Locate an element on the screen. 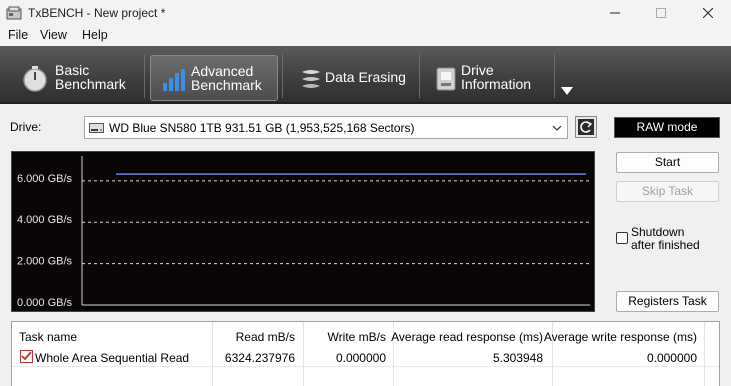  column-header-write: Write mB/s is located at coordinates (357, 337).